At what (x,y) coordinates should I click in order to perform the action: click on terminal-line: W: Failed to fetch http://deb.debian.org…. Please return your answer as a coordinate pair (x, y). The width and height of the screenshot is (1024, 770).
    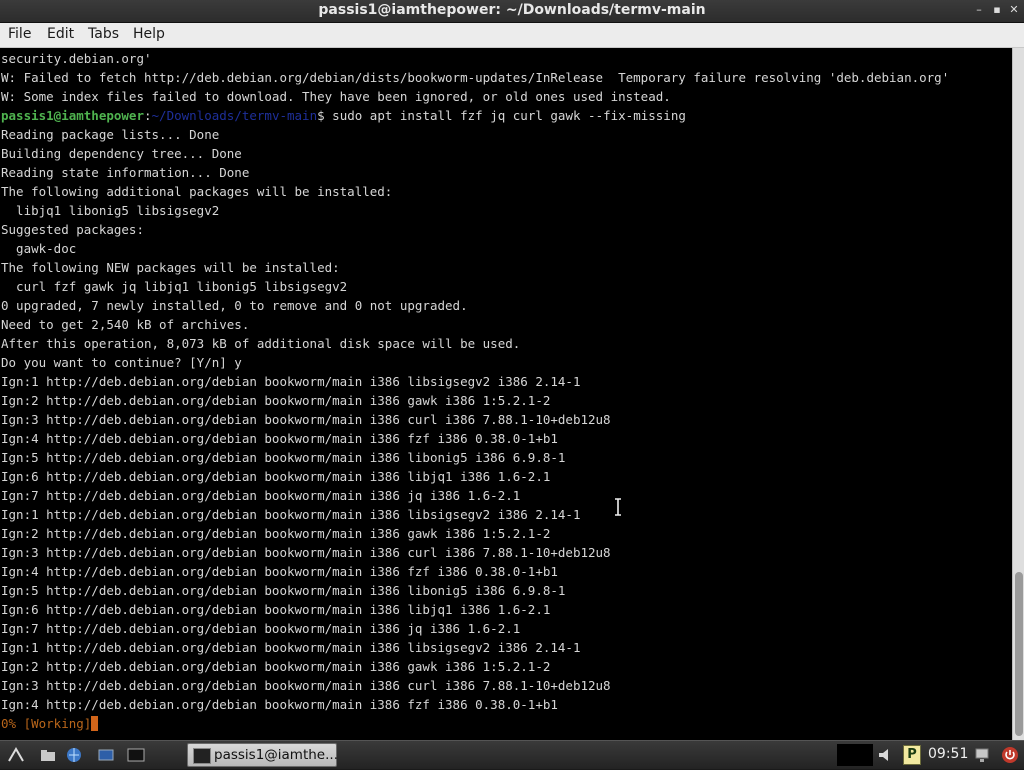
    Looking at the image, I should click on (475, 77).